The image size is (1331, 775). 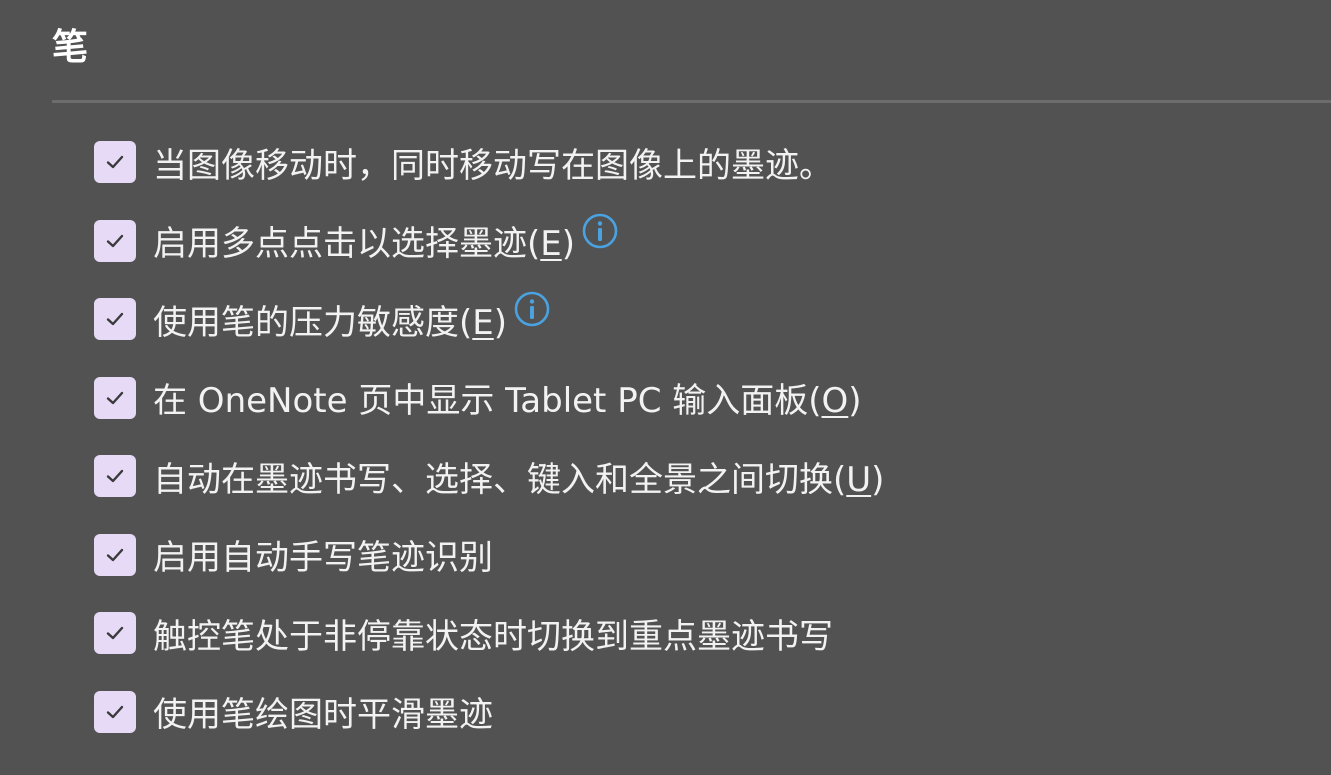 I want to click on option-smooth-ink-when-drawing: 使用笔绘图时平滑墨迹, so click(x=489, y=712).